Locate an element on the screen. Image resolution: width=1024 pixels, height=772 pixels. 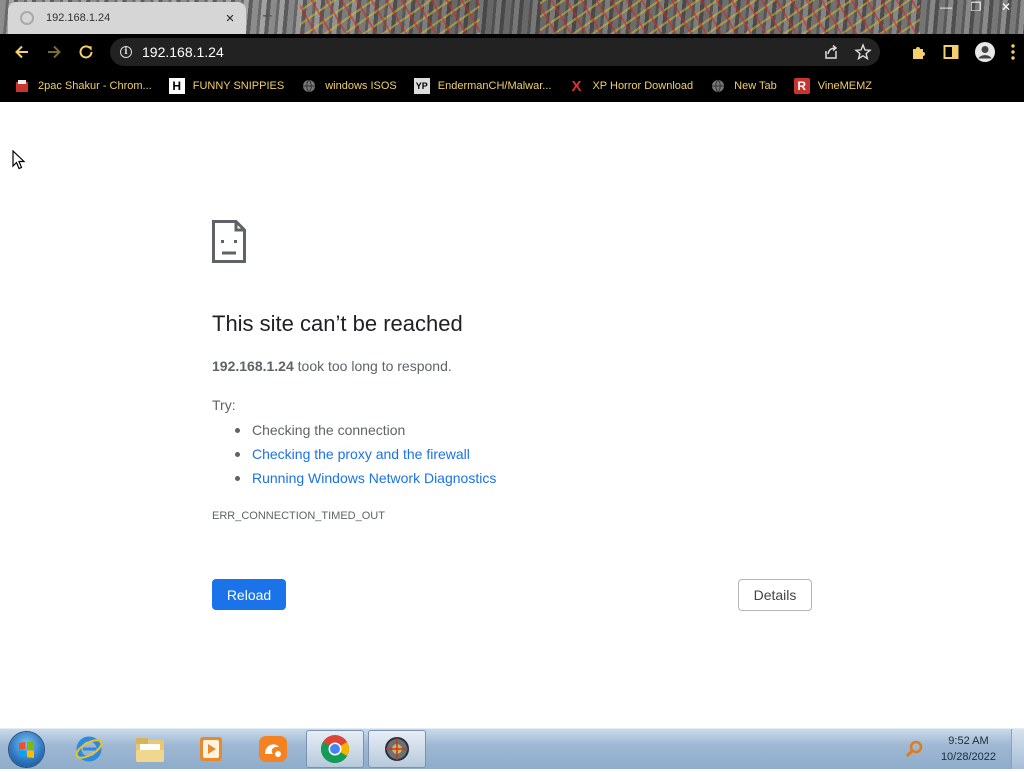
title-bar: 192.168.1.24 × + — ❐ ✕ is located at coordinates (512, 17).